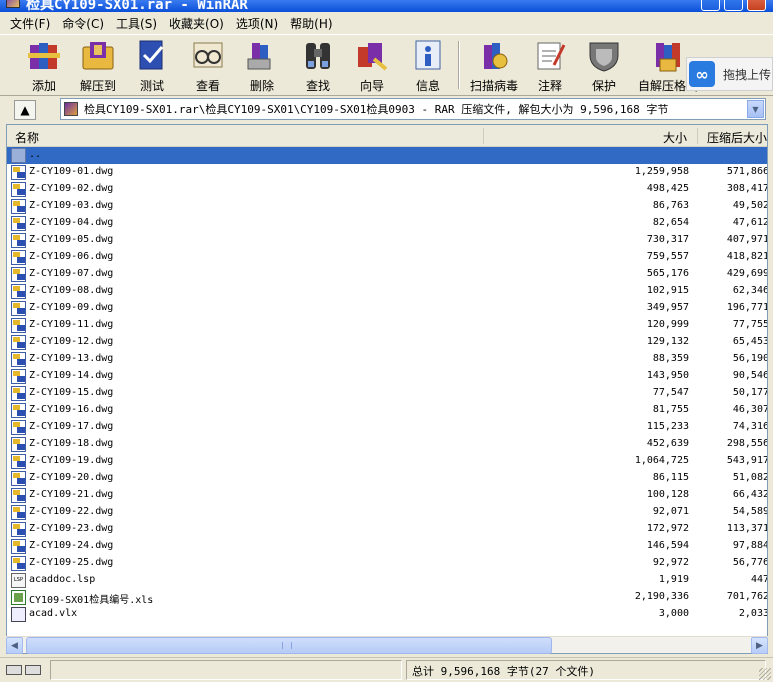  What do you see at coordinates (71, 324) in the screenshot?
I see `file-name: Z-CY109-11.dwg` at bounding box center [71, 324].